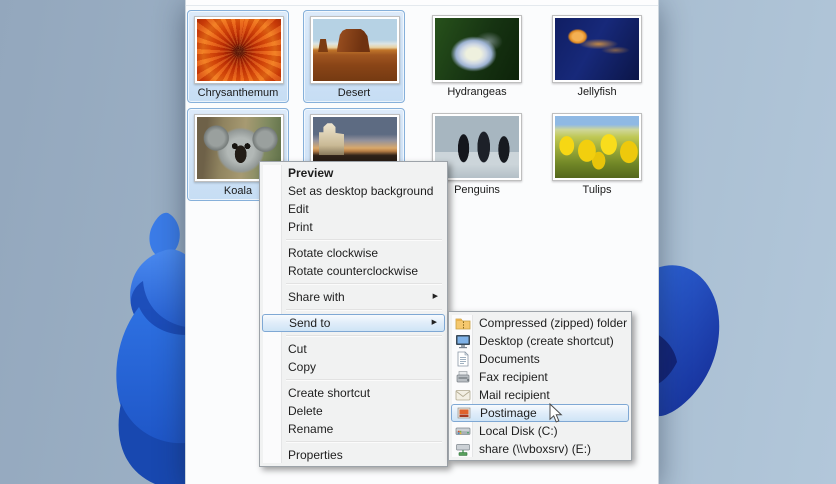  Describe the element at coordinates (353, 173) in the screenshot. I see `menu-item-preview: Preview` at that location.